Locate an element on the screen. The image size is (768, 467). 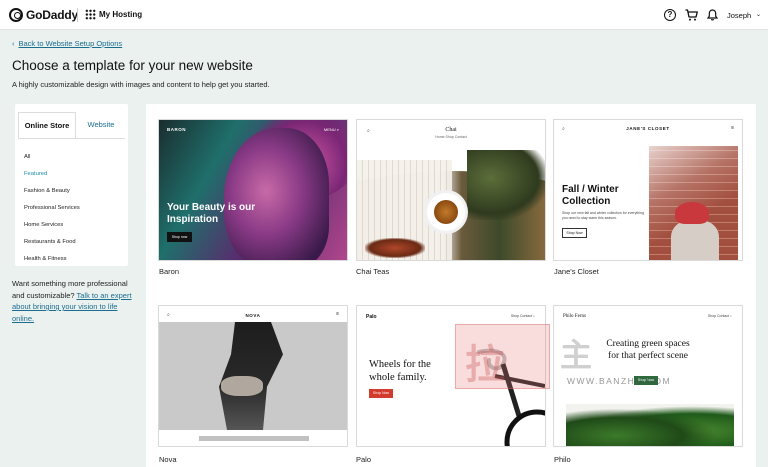
category-home-services: Home Services is located at coordinates (43, 225).